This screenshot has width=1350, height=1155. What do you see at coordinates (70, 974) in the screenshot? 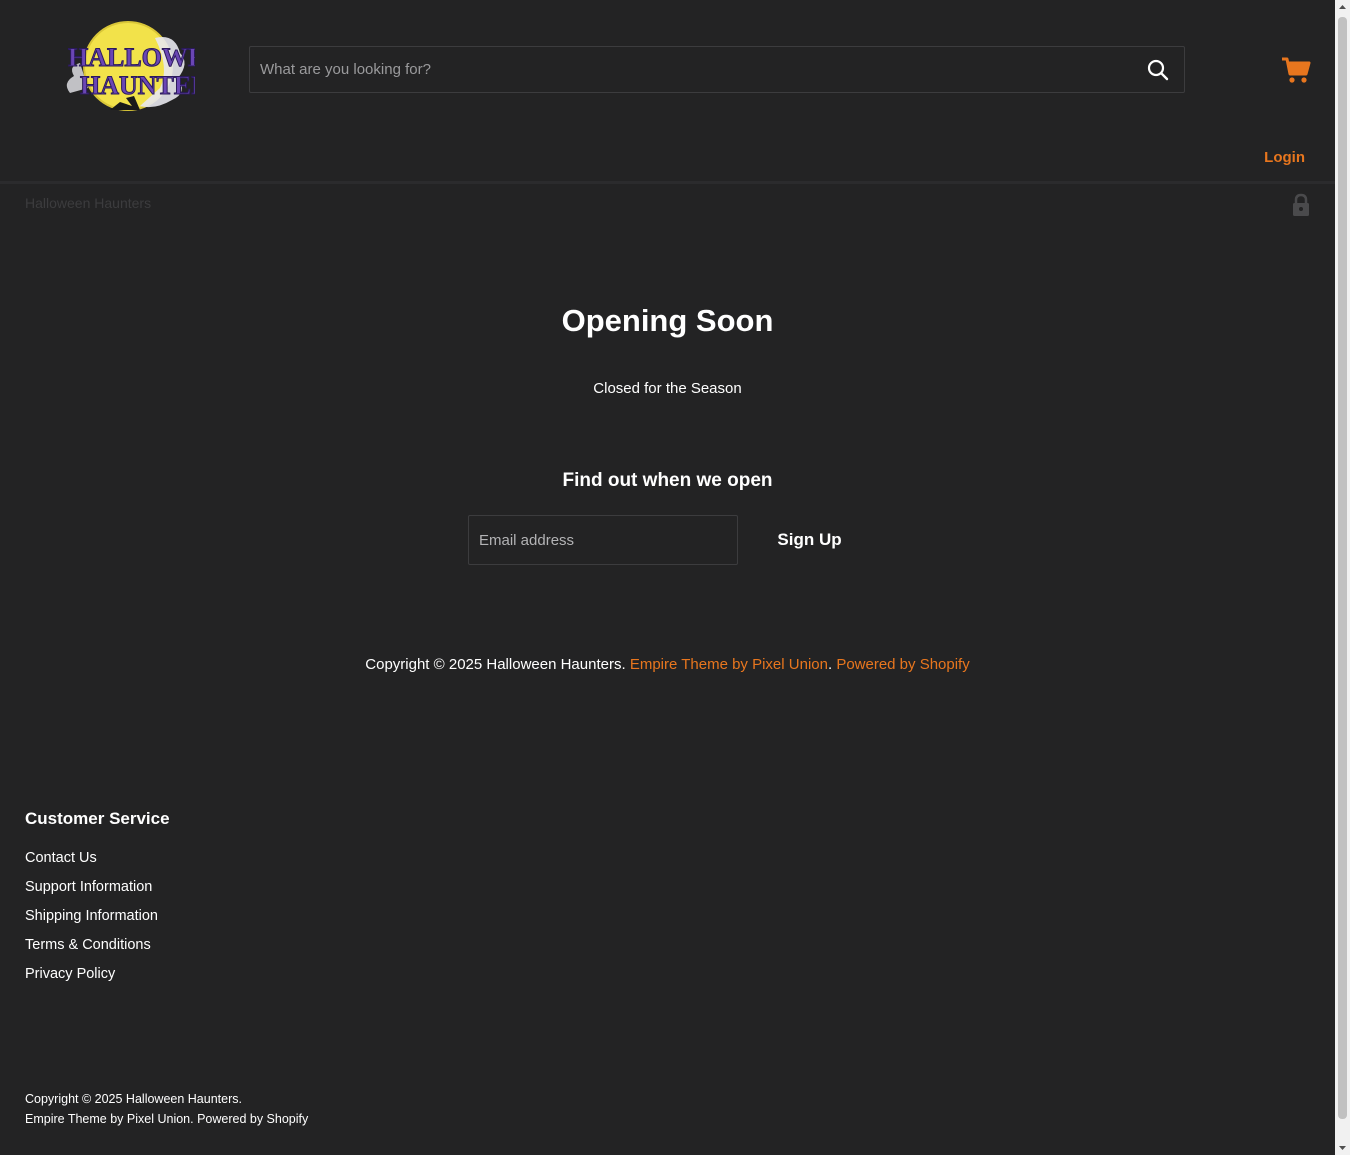
I see `footer-link-privacy-policy: Privacy Policy` at bounding box center [70, 974].